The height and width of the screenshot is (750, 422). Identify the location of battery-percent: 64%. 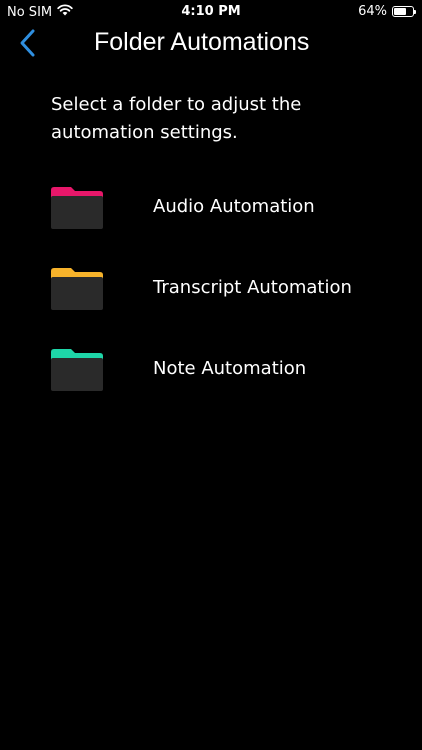
(372, 11).